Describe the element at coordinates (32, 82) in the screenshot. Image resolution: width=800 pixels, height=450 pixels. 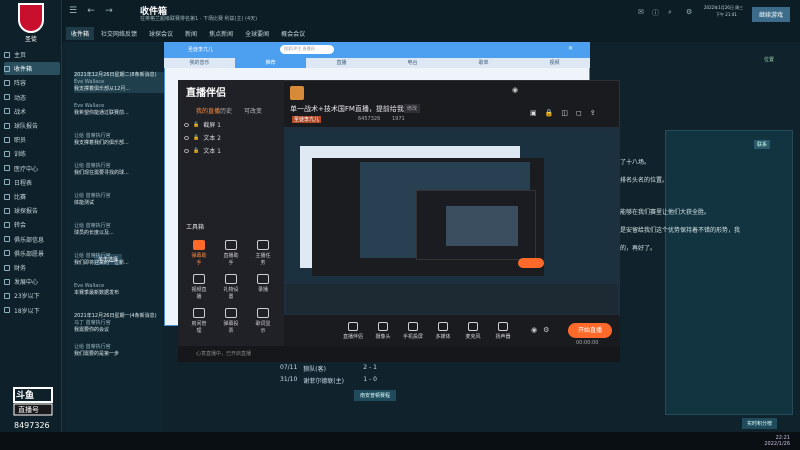
I see `sidebar-item: 阵容` at that location.